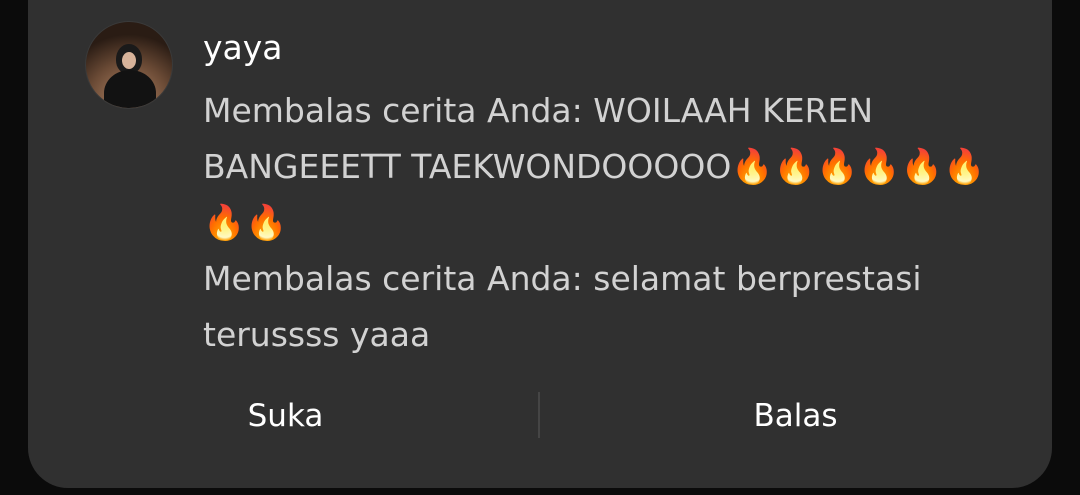  Describe the element at coordinates (285, 416) in the screenshot. I see `like-button: Suka` at that location.